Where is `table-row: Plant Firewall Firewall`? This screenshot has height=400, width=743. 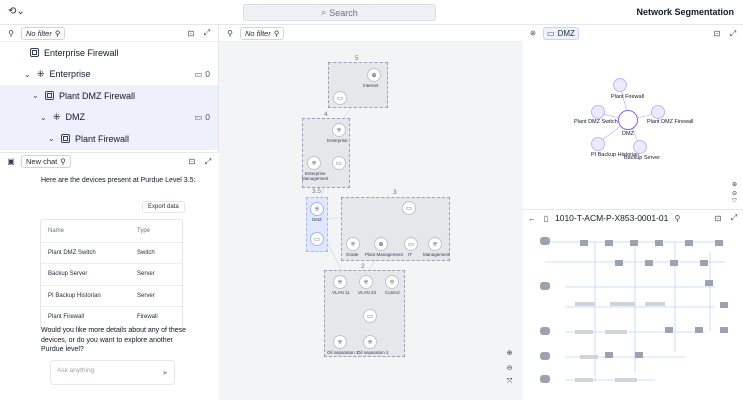
table-row: Plant Firewall Firewall is located at coordinates (111, 317).